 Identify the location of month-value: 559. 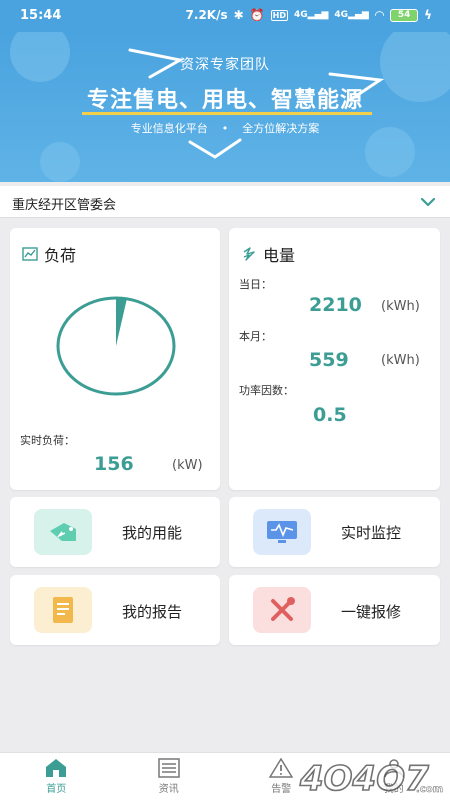
(329, 360).